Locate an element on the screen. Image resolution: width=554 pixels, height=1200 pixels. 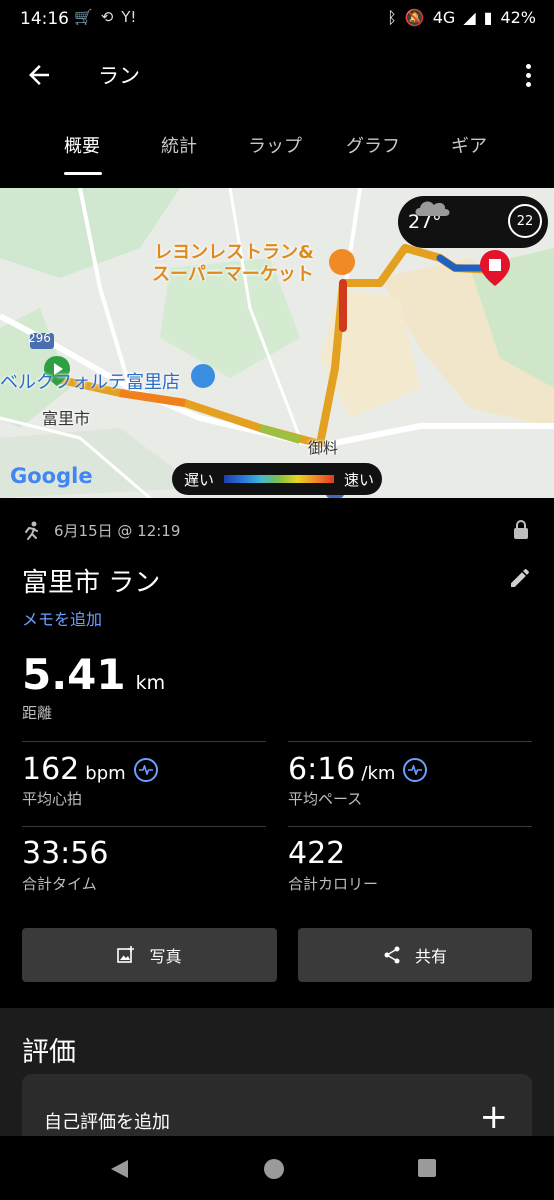
hr-value: 162 is located at coordinates (51, 769).